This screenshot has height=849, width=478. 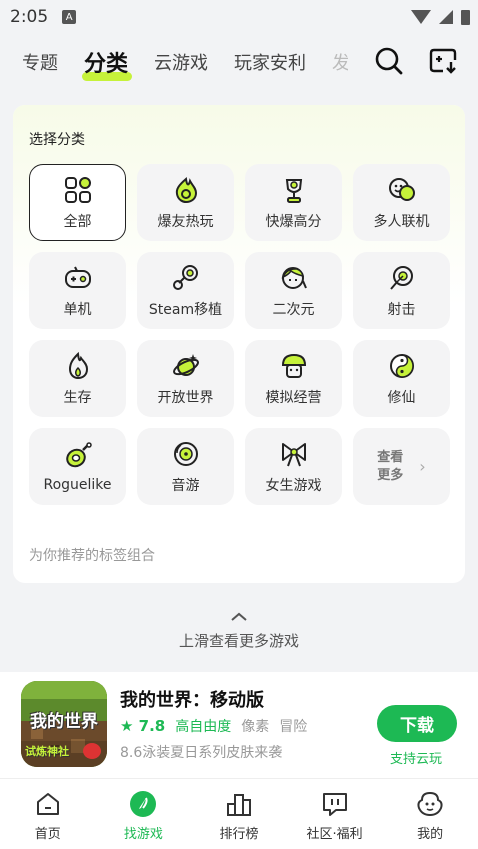 I want to click on category-steam-port: Steam移植, so click(x=185, y=290).